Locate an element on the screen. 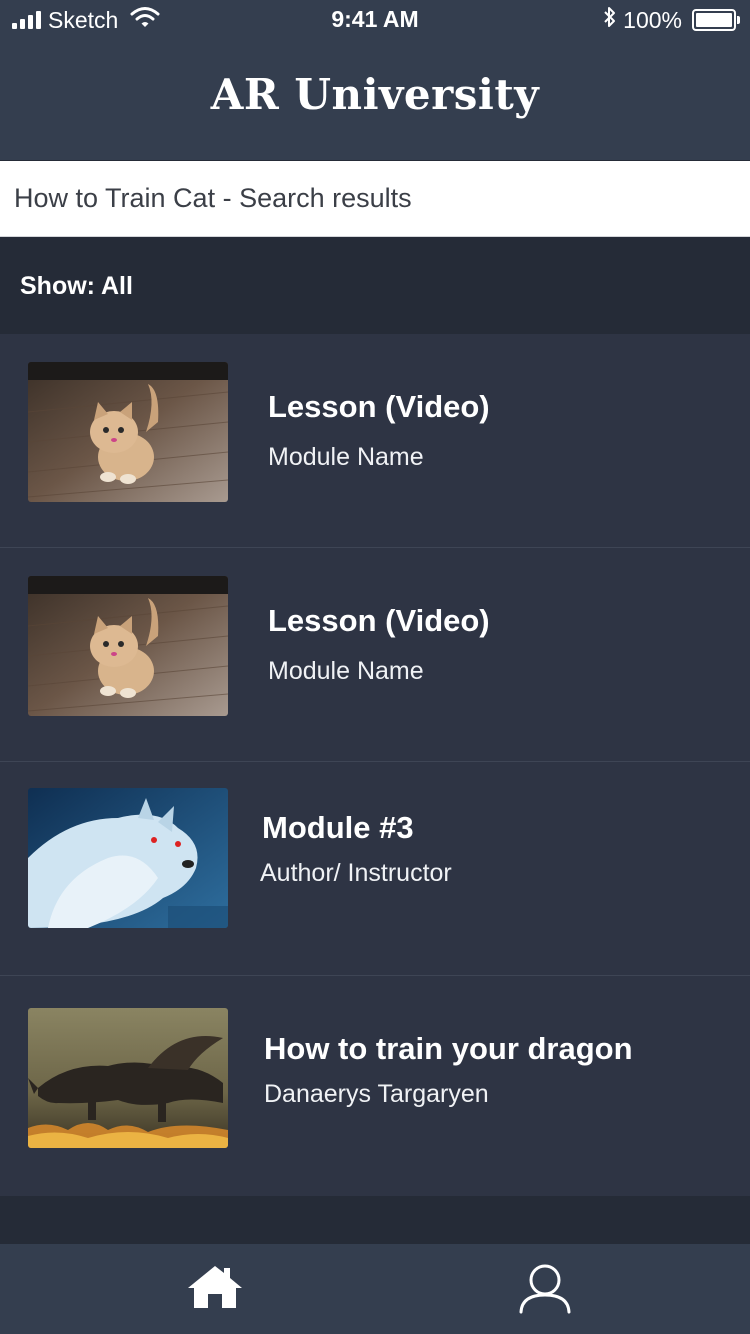 Image resolution: width=750 pixels, height=1334 pixels. status-bar: Sketch 9:41 AM 100% is located at coordinates (375, 20).